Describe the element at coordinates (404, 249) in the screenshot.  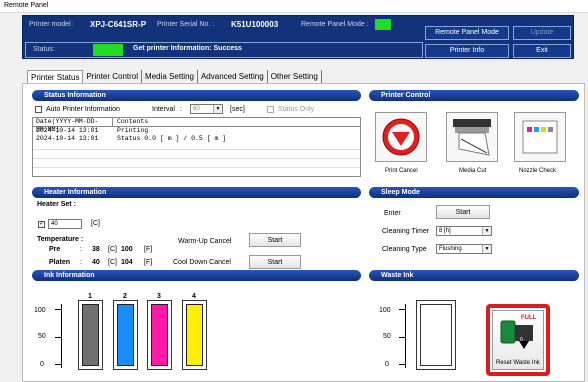
I see `cleaning-type-label: Cleaning Type` at that location.